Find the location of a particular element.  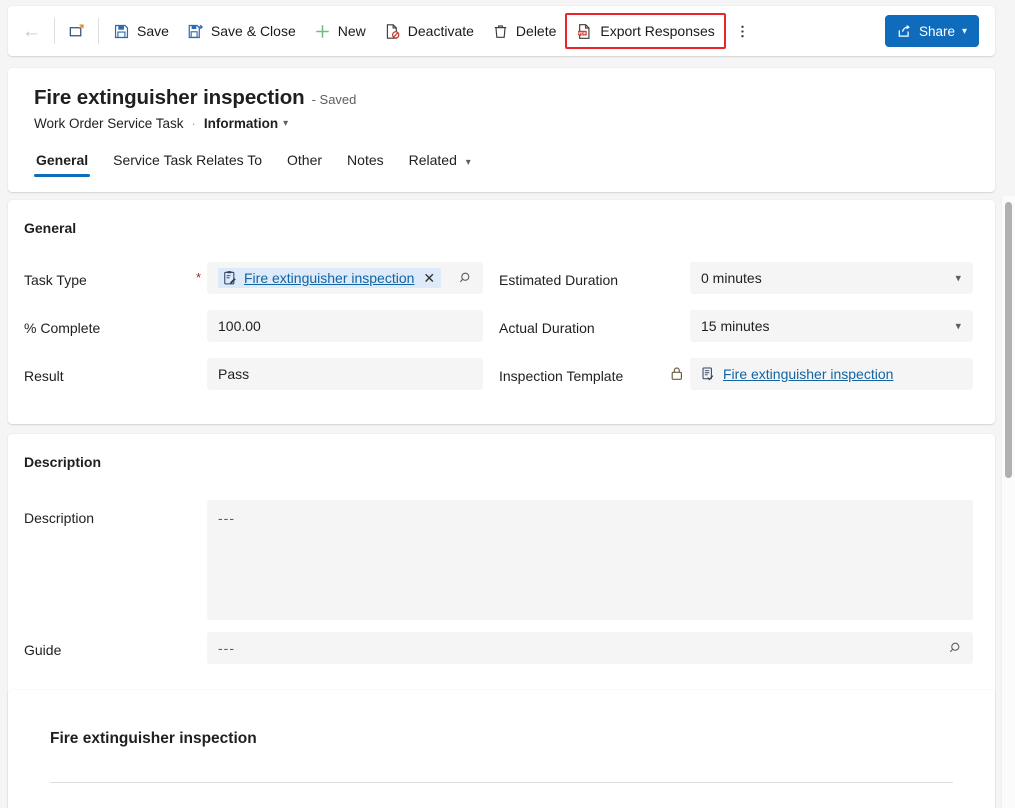

popout-button is located at coordinates (76, 31).